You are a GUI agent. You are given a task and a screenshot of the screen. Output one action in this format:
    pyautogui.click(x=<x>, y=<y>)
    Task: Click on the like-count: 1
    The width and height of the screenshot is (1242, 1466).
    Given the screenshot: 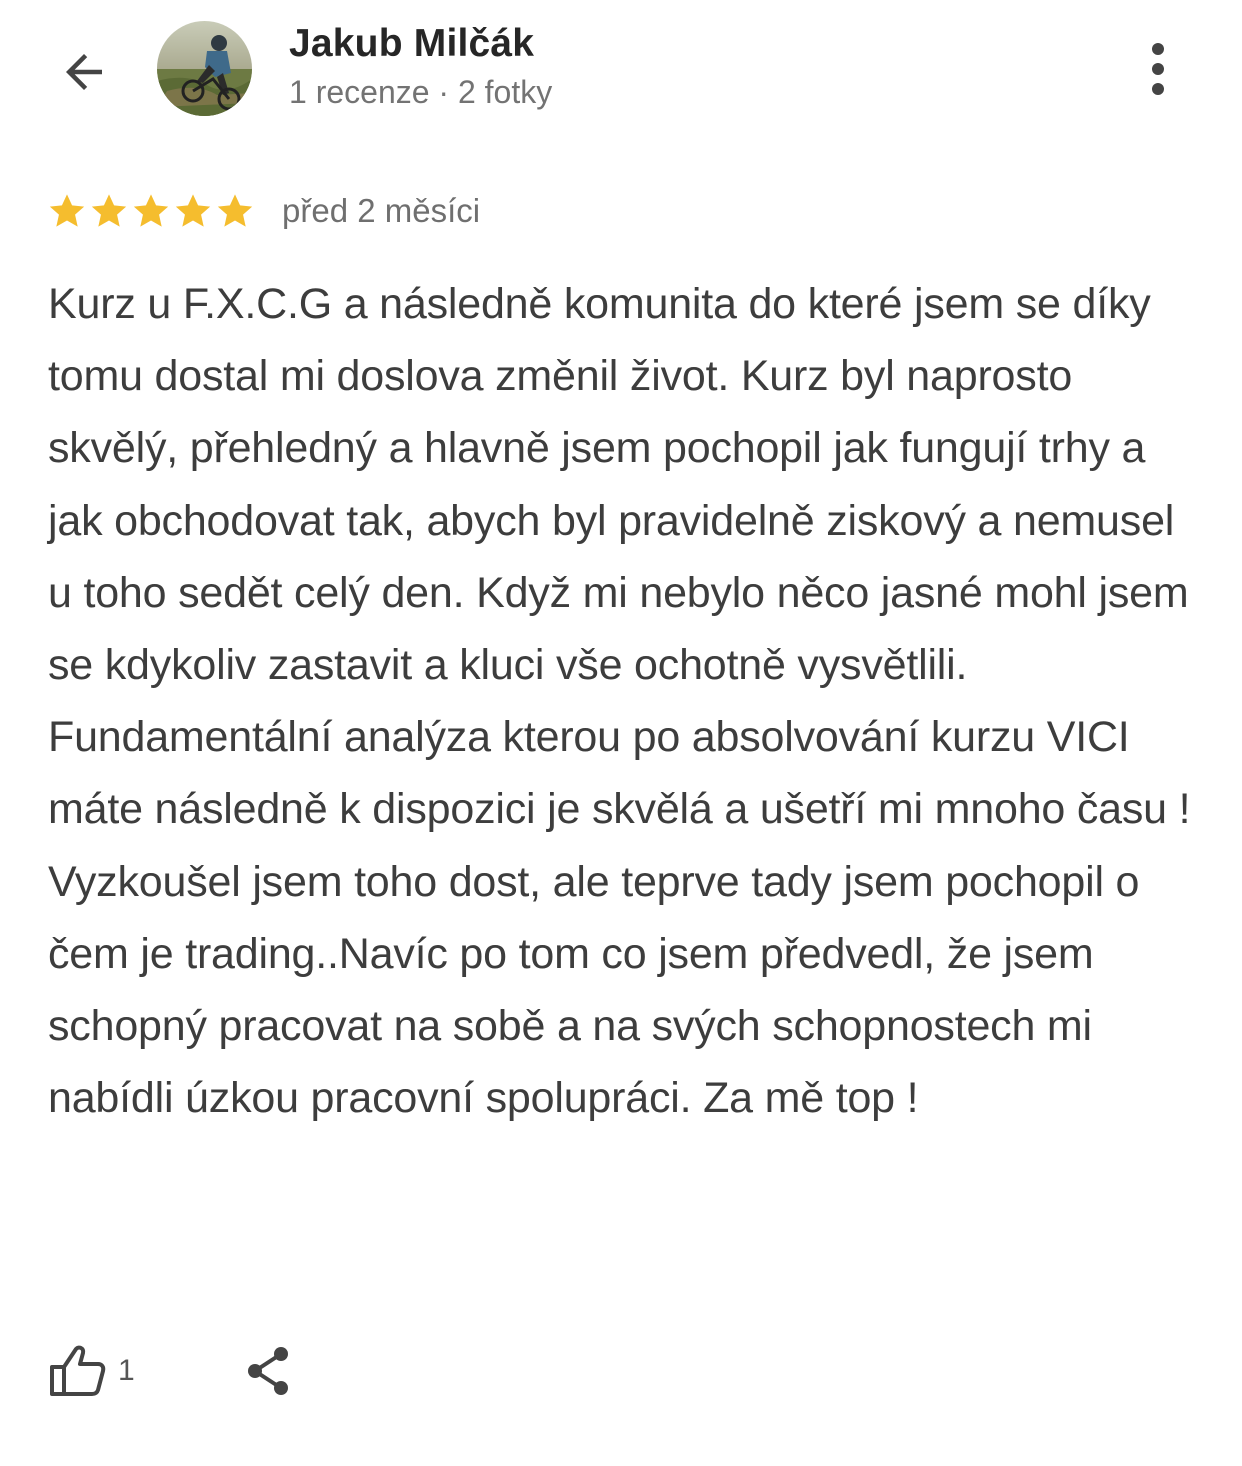 What is the action you would take?
    pyautogui.click(x=126, y=1370)
    